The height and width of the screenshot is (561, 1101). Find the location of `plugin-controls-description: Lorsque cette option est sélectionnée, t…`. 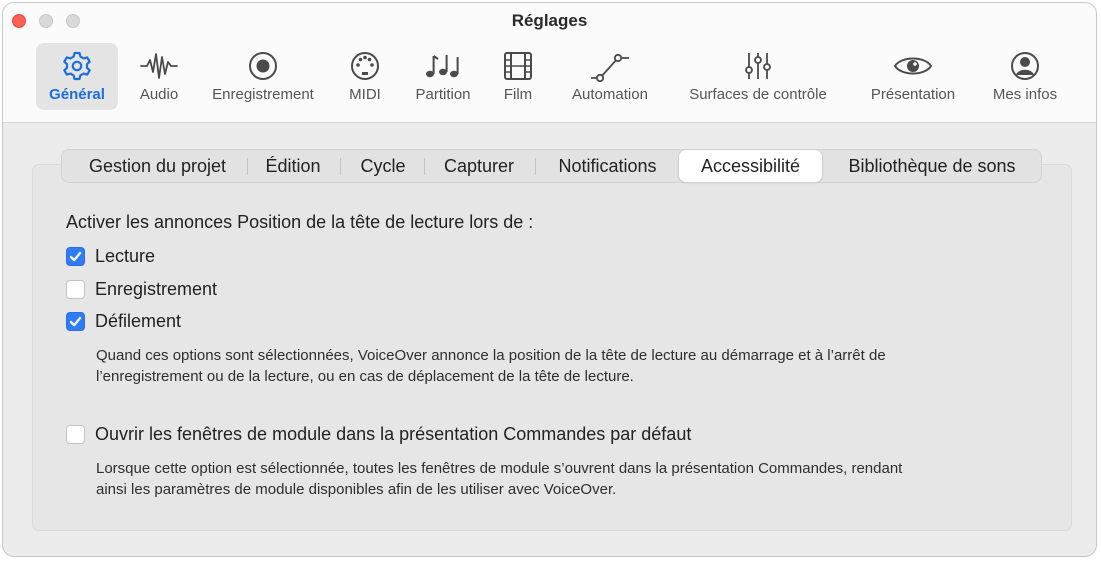

plugin-controls-description: Lorsque cette option est sélectionnée, t… is located at coordinates (576, 479).